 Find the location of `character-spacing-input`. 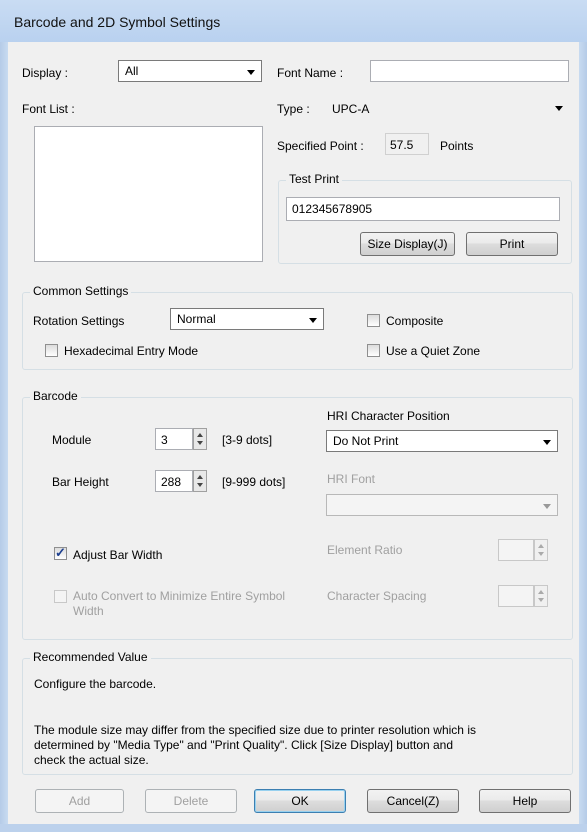

character-spacing-input is located at coordinates (516, 596).